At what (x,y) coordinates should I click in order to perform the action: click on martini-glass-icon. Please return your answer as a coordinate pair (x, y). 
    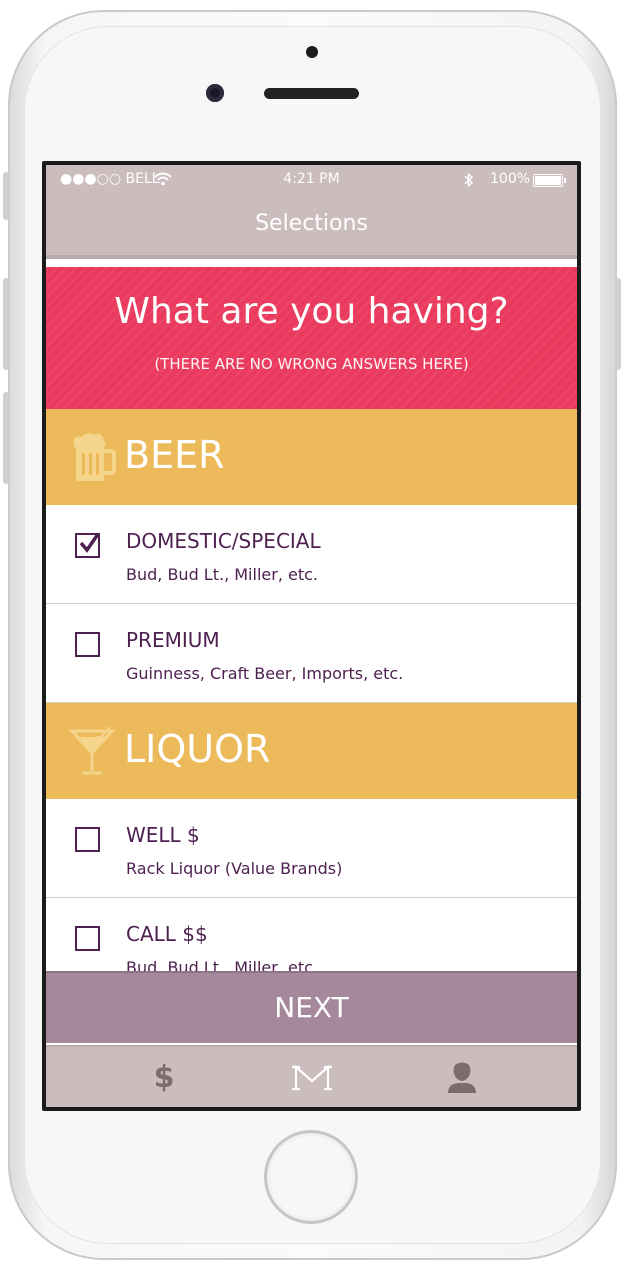
    Looking at the image, I should click on (92, 750).